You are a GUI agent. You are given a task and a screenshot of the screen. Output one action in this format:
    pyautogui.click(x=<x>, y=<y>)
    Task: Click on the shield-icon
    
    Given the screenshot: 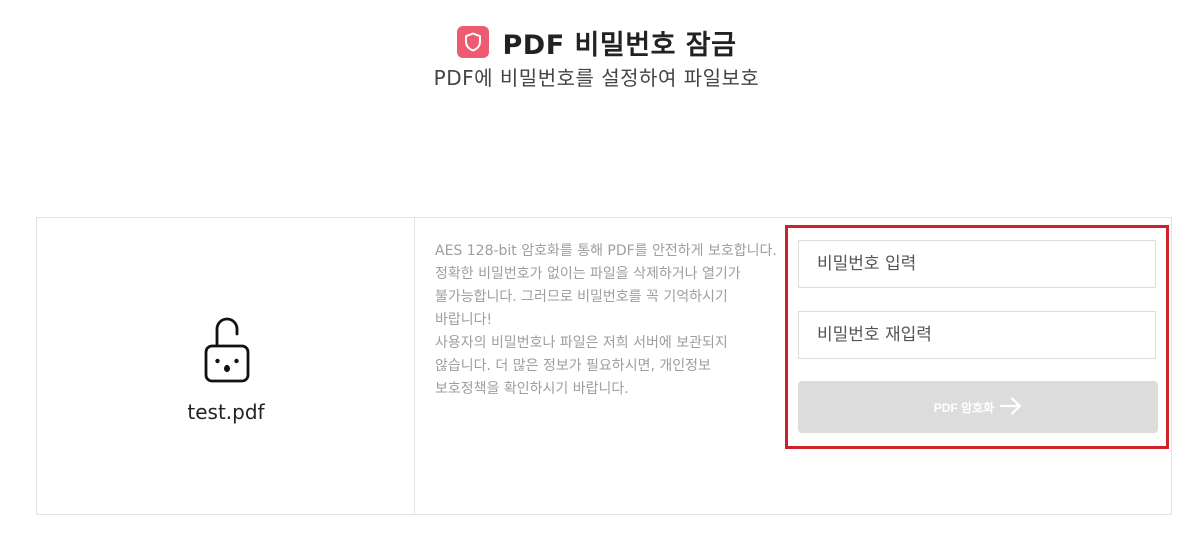 What is the action you would take?
    pyautogui.click(x=472, y=42)
    